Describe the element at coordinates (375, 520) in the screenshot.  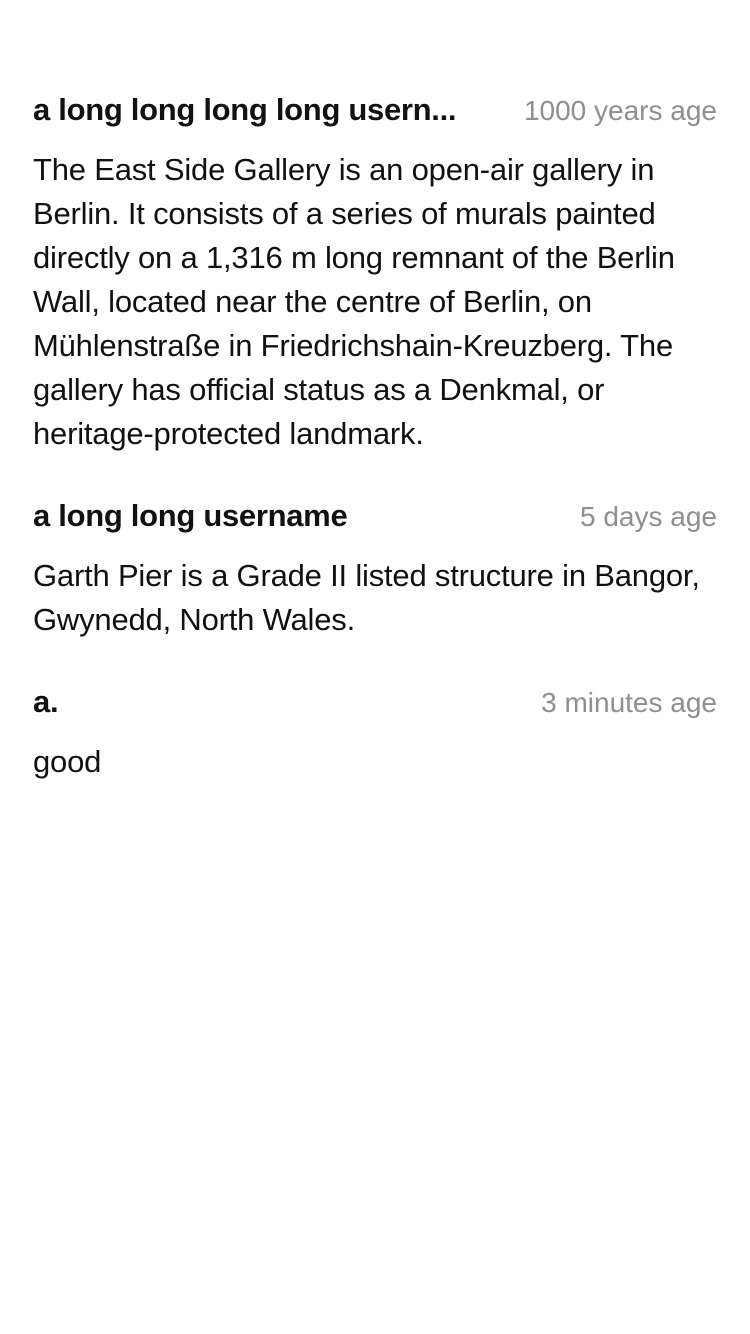
I see `comment-header: a long long username 5 days age` at that location.